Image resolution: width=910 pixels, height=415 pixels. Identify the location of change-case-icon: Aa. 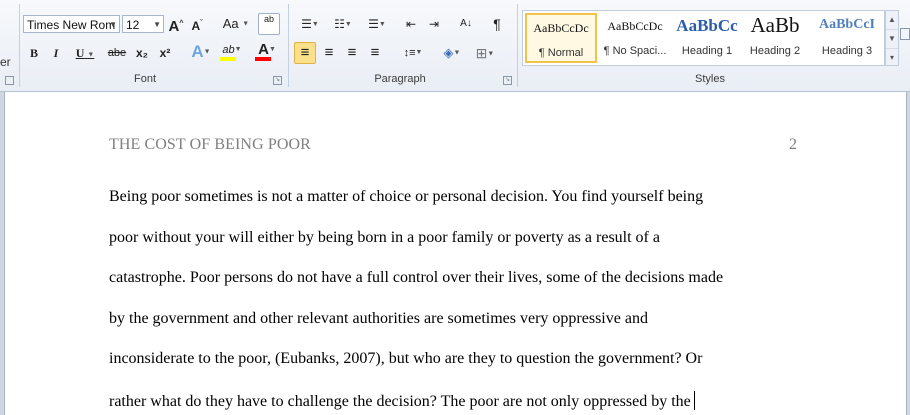
(230, 23).